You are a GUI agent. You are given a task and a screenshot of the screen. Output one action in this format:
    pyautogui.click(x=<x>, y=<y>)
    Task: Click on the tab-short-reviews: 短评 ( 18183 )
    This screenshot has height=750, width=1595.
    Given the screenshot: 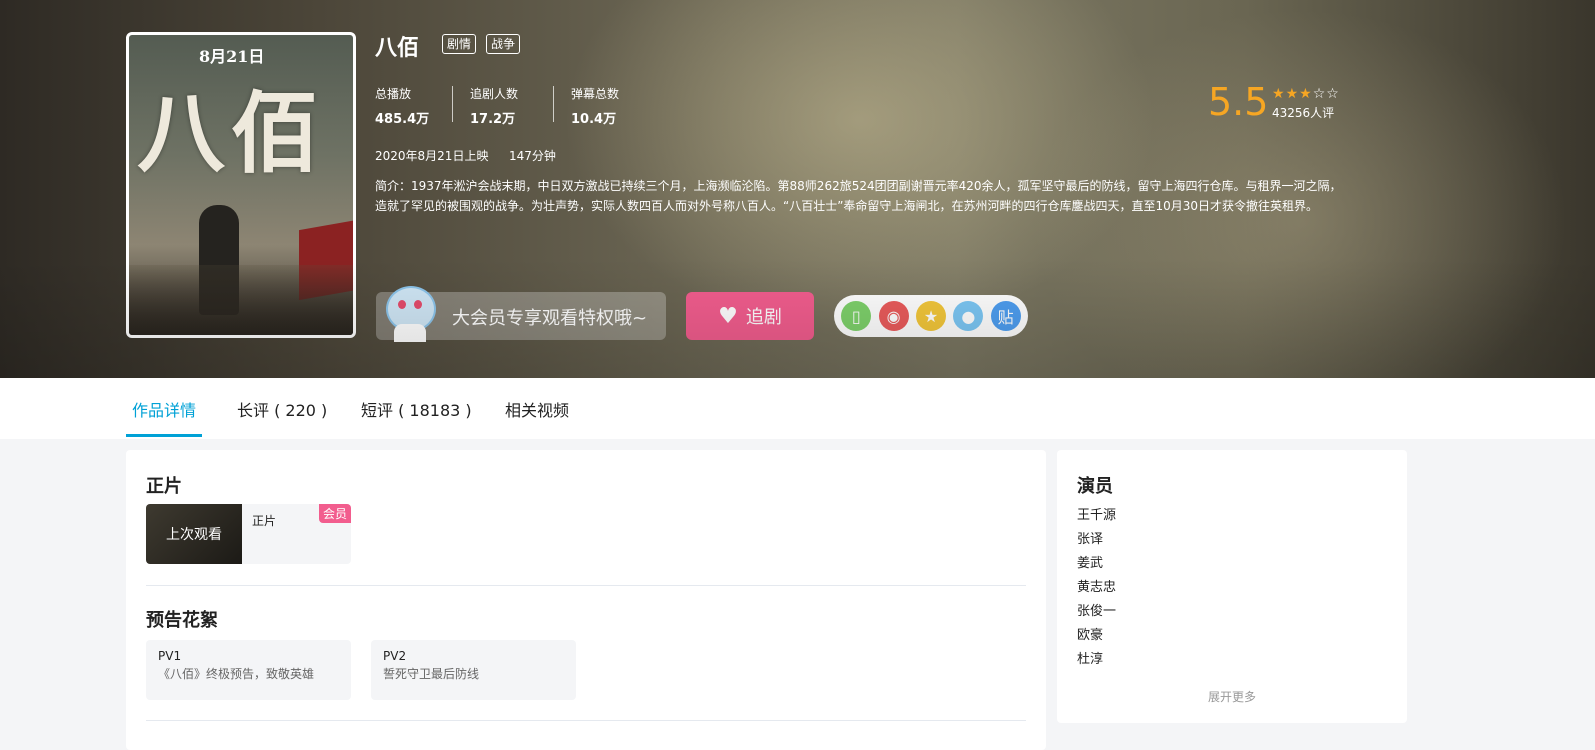 What is the action you would take?
    pyautogui.click(x=416, y=409)
    